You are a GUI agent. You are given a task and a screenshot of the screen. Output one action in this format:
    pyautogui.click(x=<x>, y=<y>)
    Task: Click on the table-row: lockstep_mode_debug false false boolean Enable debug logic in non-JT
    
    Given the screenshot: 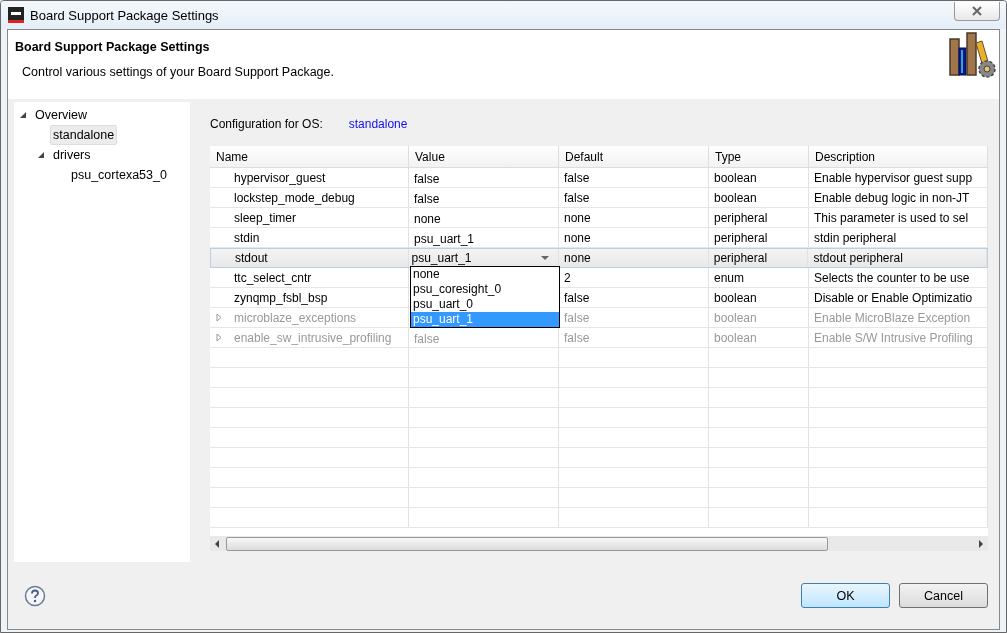 What is the action you would take?
    pyautogui.click(x=599, y=198)
    